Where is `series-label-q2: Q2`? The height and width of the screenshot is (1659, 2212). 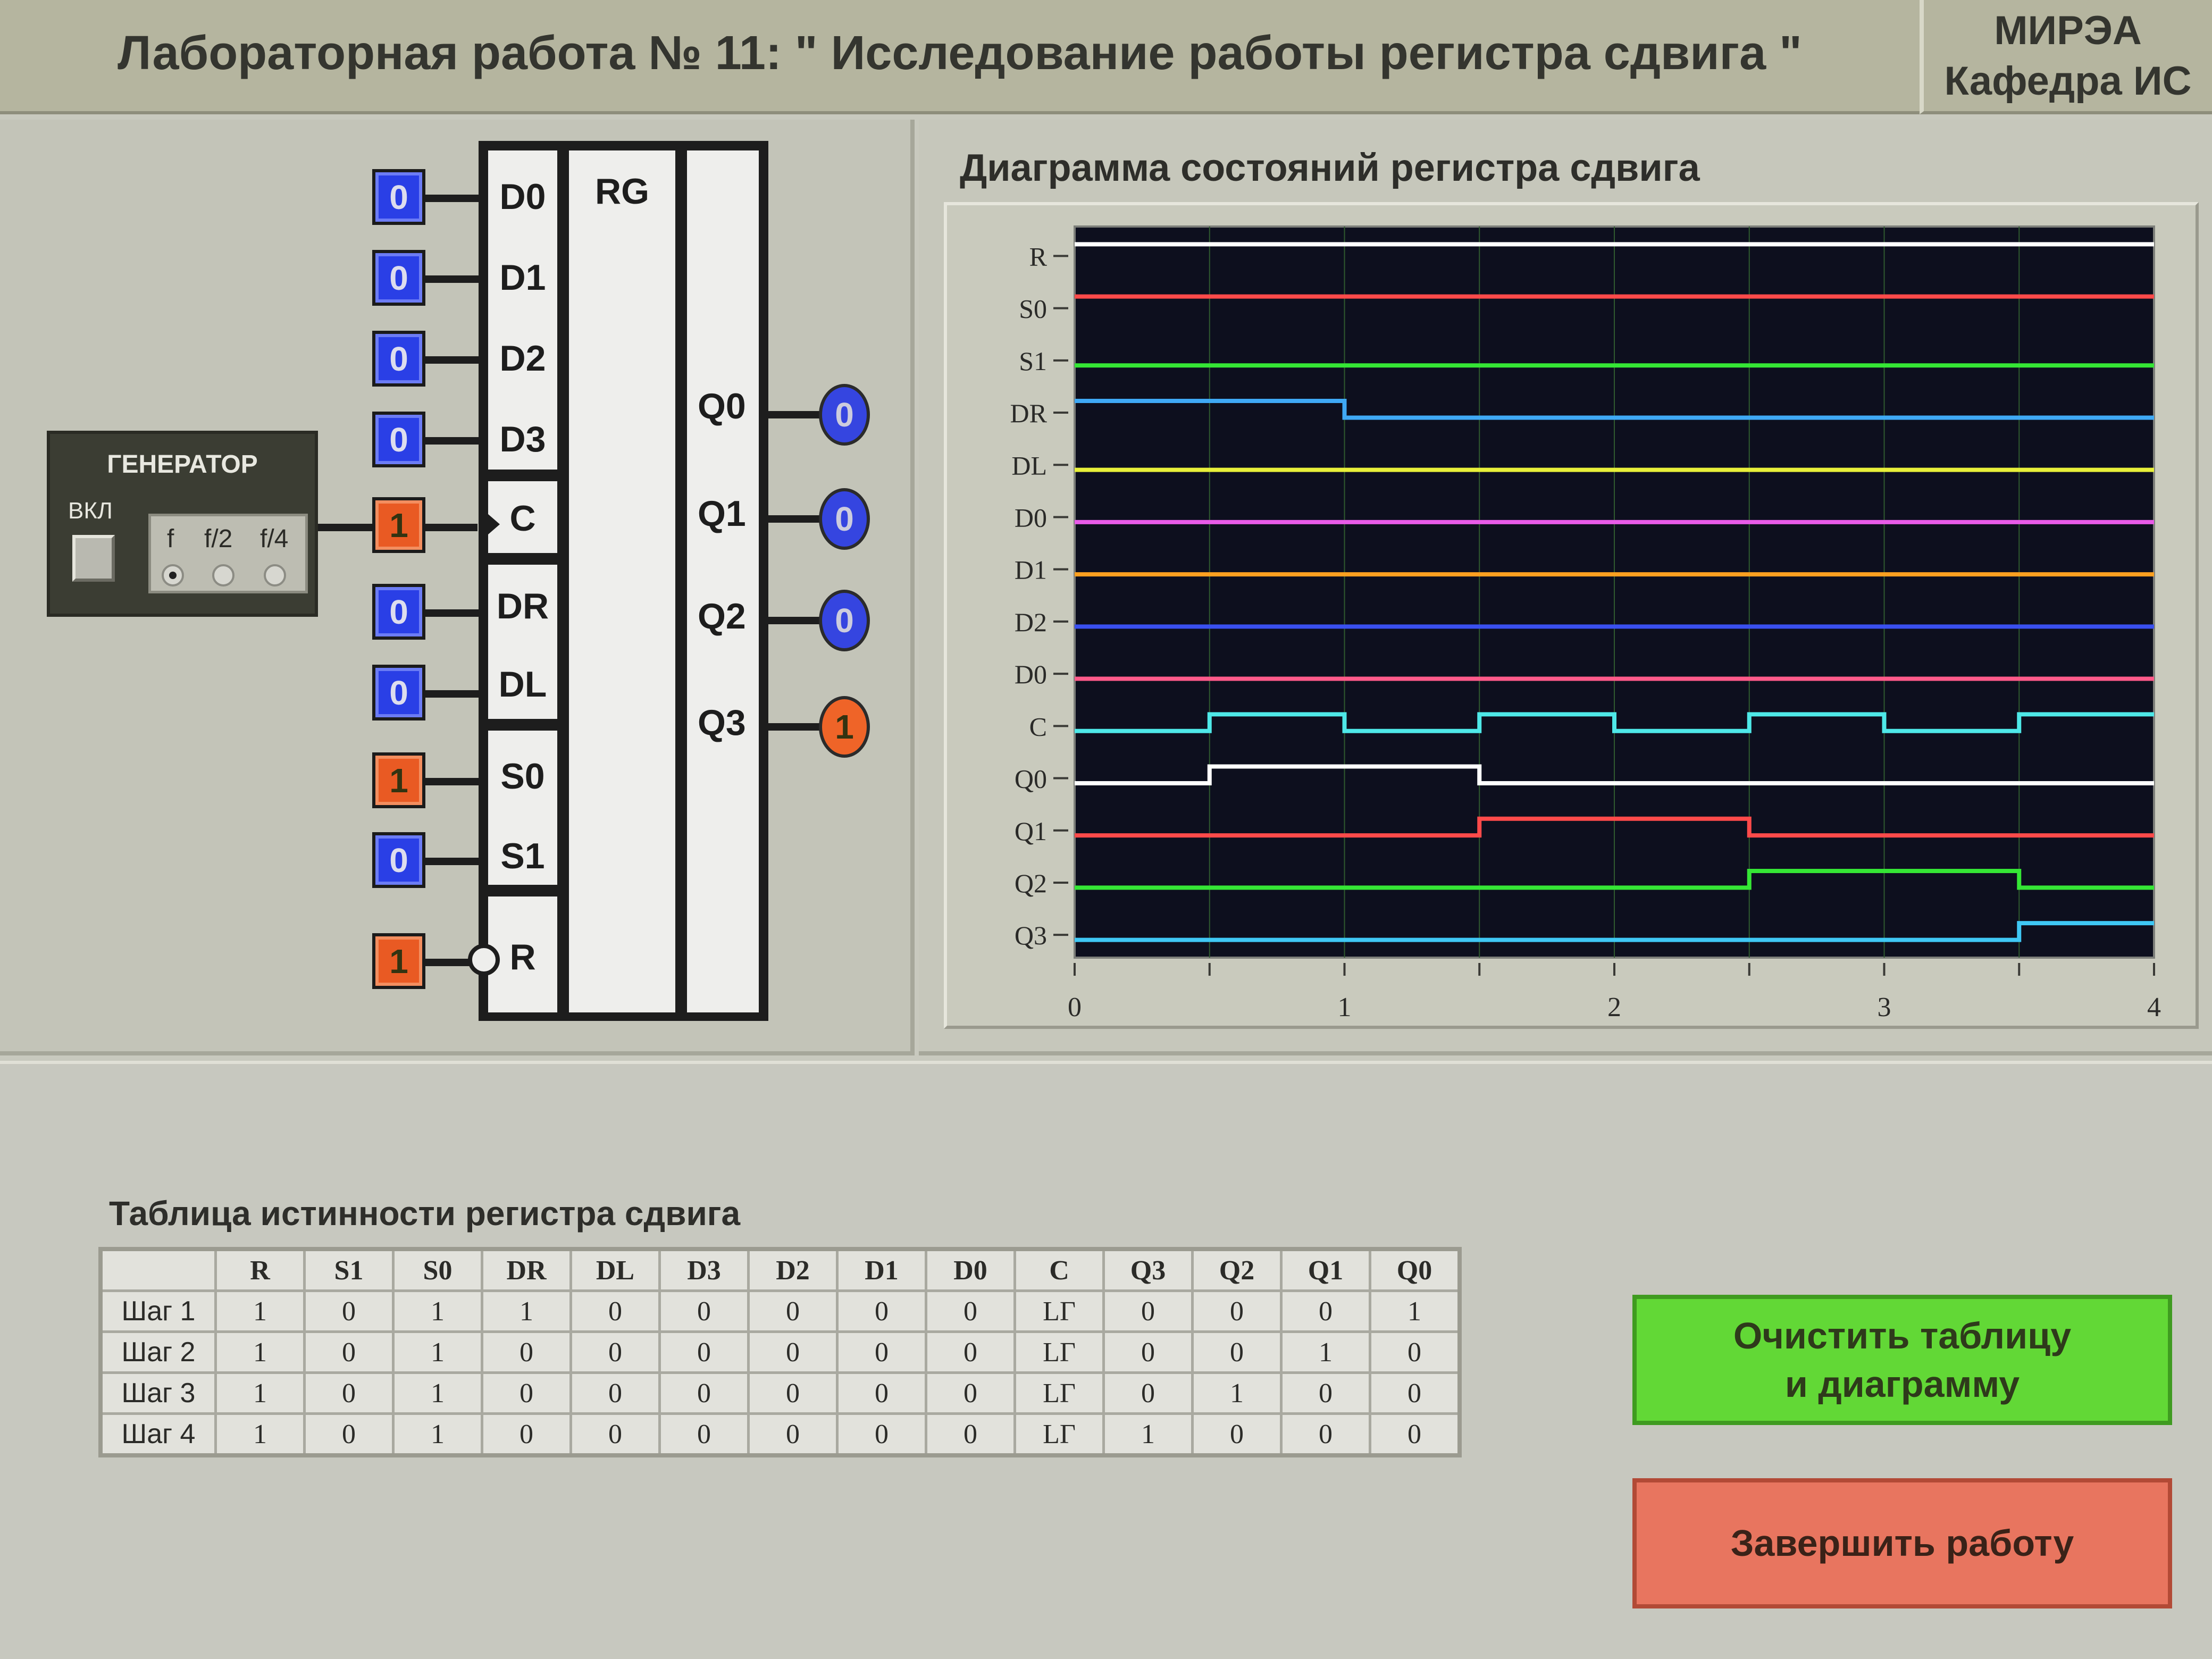 series-label-q2: Q2 is located at coordinates (1031, 883).